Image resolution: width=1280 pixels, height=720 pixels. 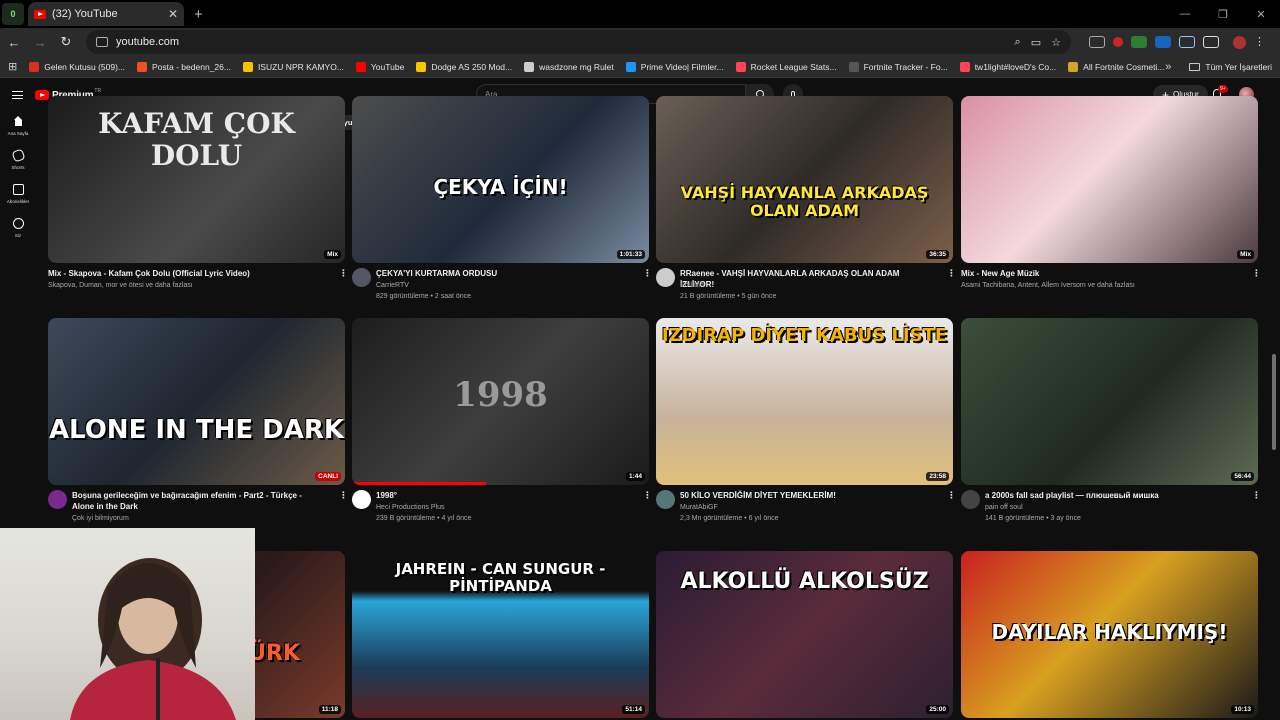 I want to click on all-bookmarks-link: Tüm Yer İşaretleri, so click(x=1238, y=67).